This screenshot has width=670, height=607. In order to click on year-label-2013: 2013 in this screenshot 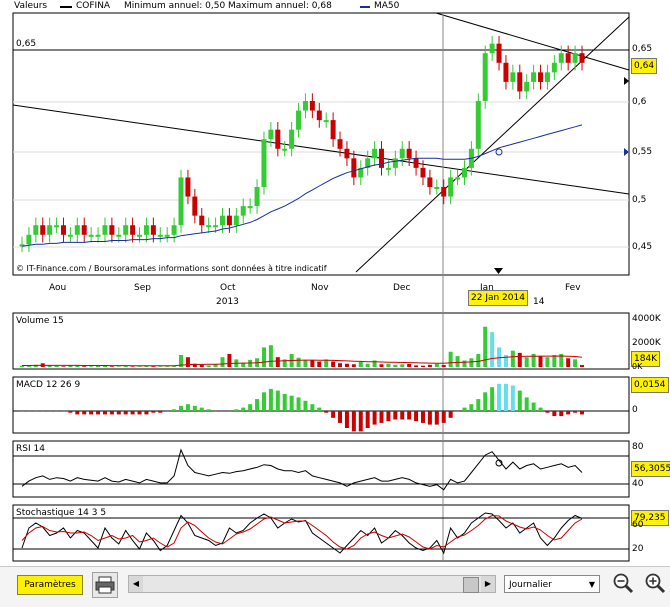, I will do `click(227, 302)`.